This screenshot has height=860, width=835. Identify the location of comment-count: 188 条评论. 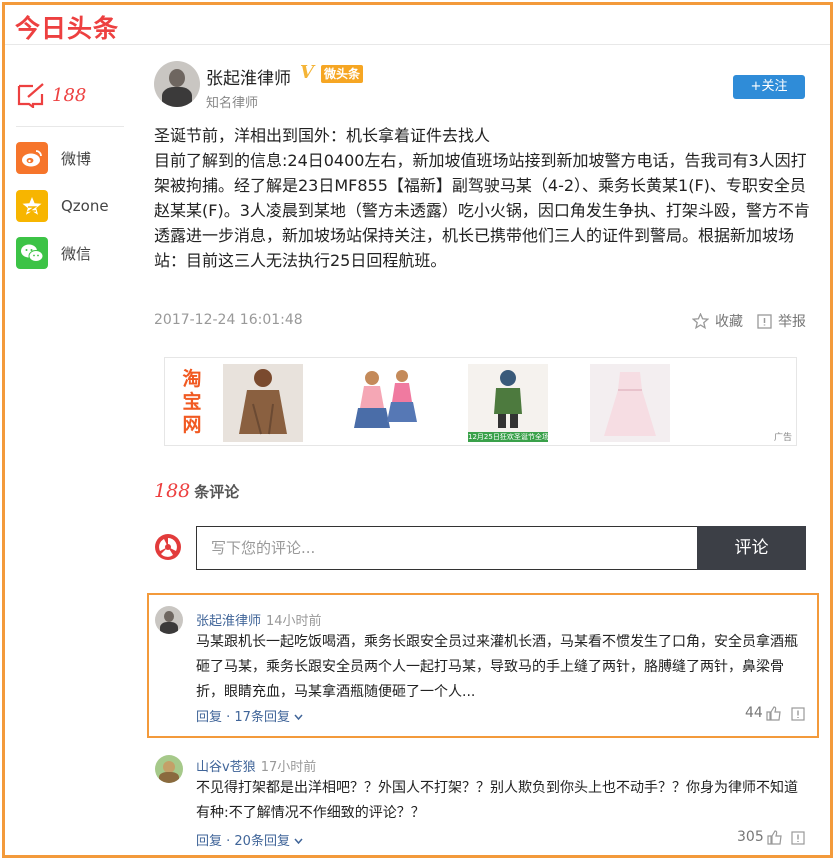
(196, 491).